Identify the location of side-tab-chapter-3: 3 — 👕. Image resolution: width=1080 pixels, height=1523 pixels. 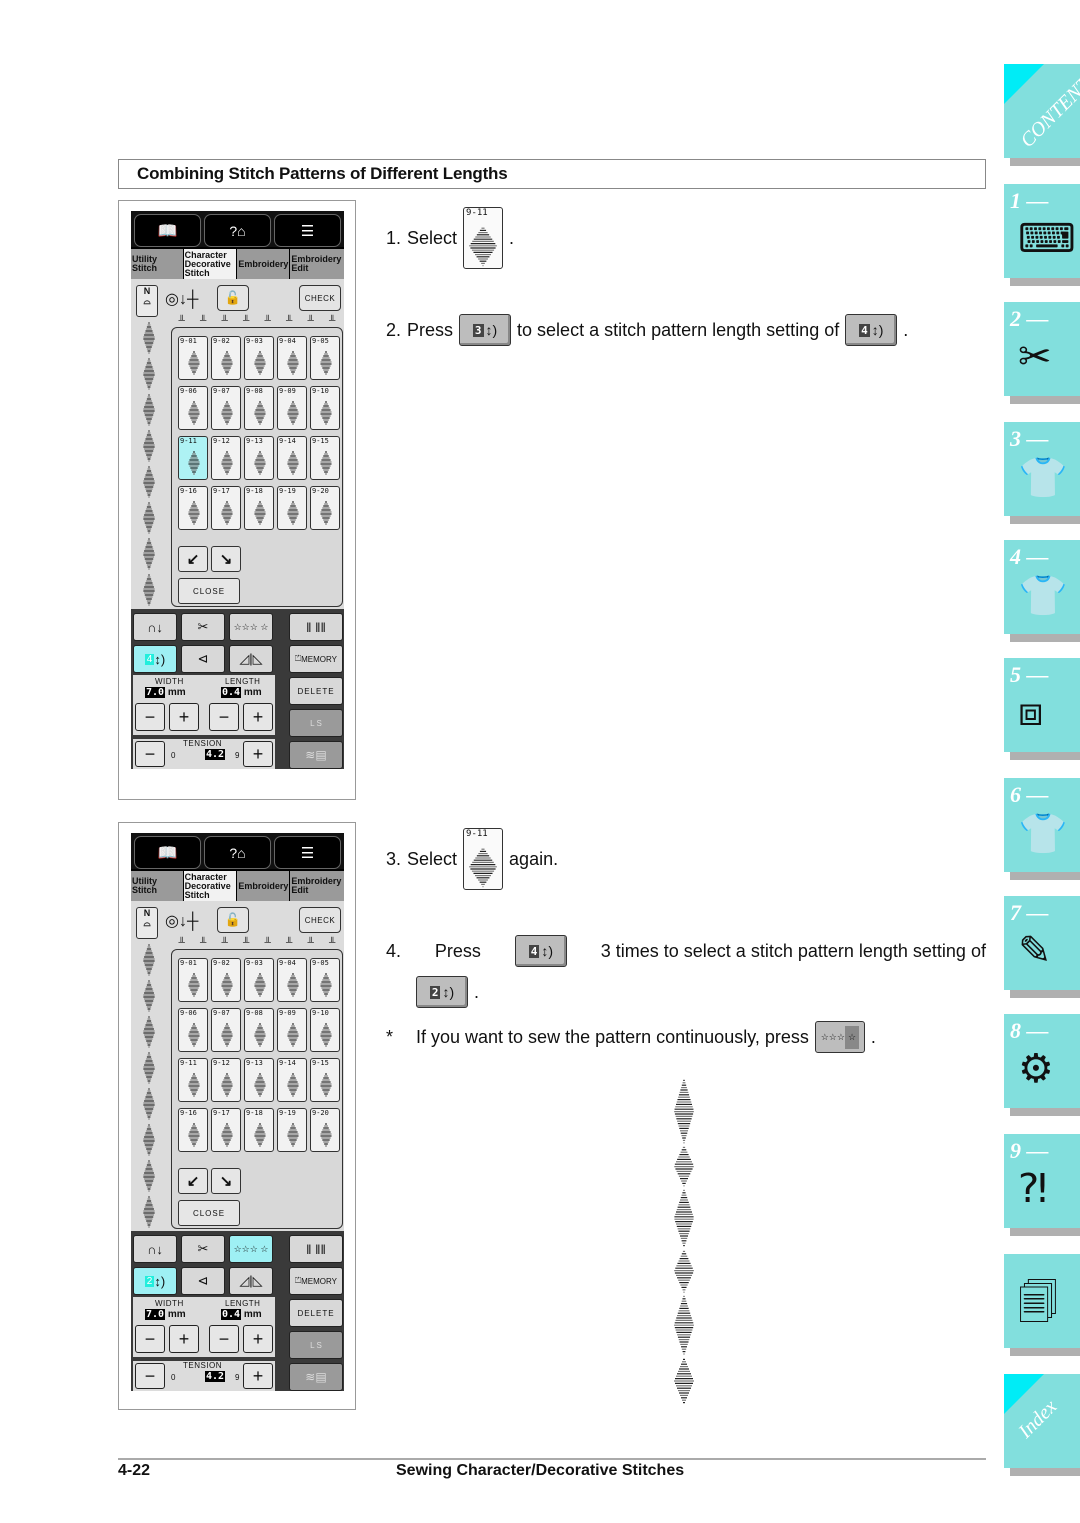
(1042, 473).